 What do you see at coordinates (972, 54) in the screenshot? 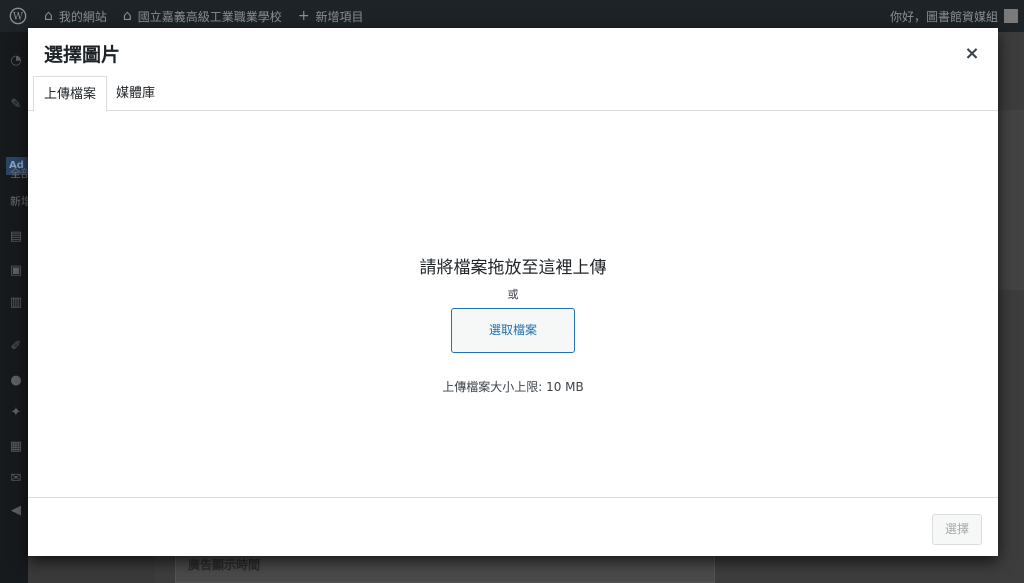
I see `close-button: ×` at bounding box center [972, 54].